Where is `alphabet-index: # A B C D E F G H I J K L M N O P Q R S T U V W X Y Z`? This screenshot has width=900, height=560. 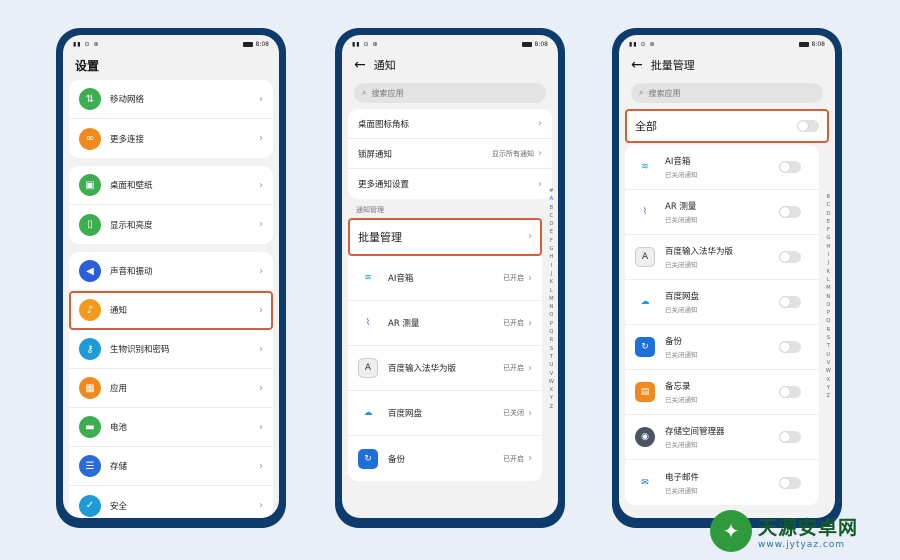
alphabet-index: # A B C D E F G H I J K L M N O P Q R S T U V W X Y Z is located at coordinates (551, 299).